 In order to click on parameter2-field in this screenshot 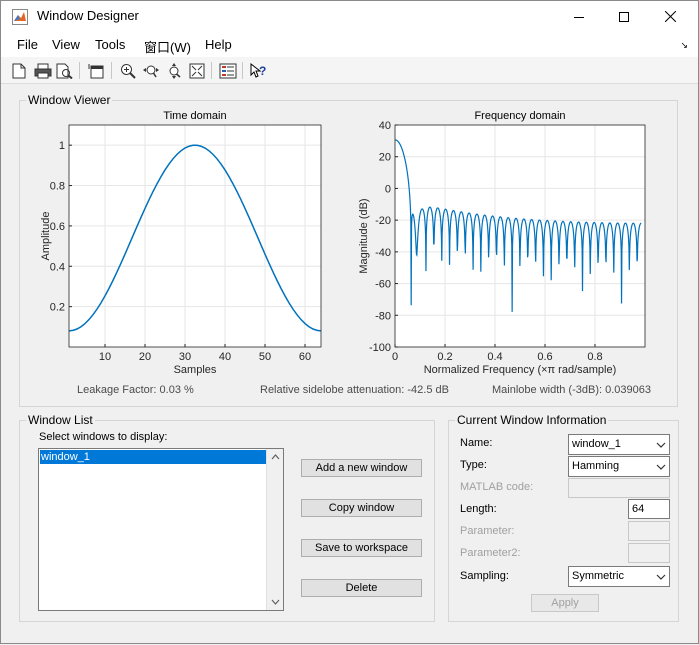, I will do `click(649, 553)`.